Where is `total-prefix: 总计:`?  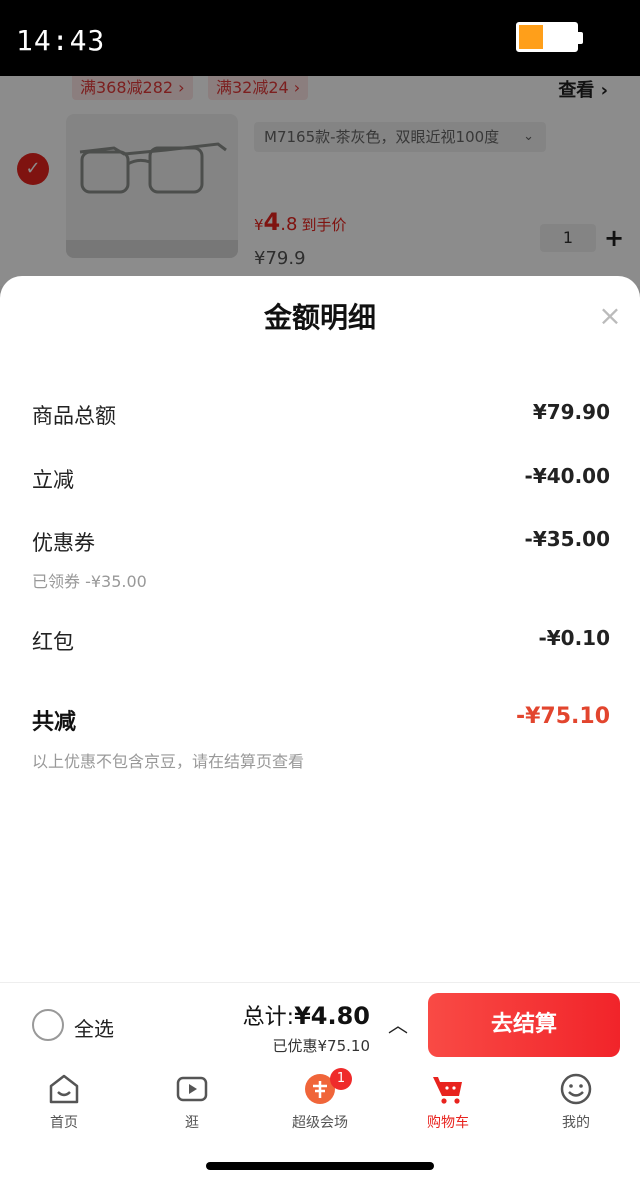 total-prefix: 总计: is located at coordinates (268, 1017).